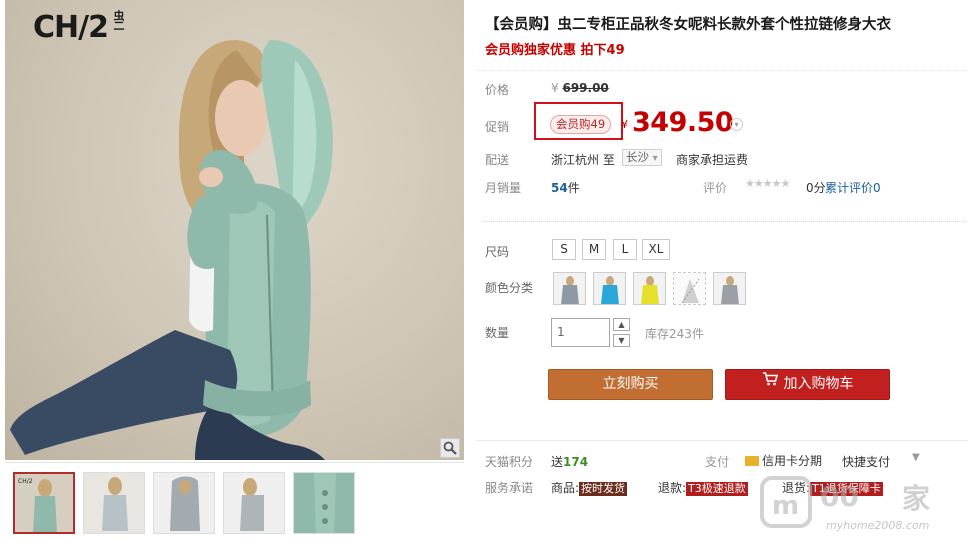 The image size is (968, 540). I want to click on credit-card-icon, so click(752, 460).